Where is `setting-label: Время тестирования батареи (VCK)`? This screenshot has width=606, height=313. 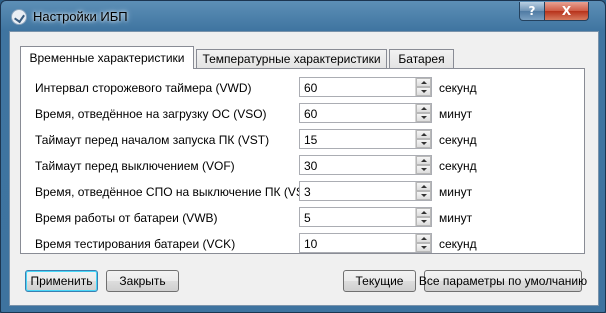 setting-label: Время тестирования батареи (VCK) is located at coordinates (135, 244).